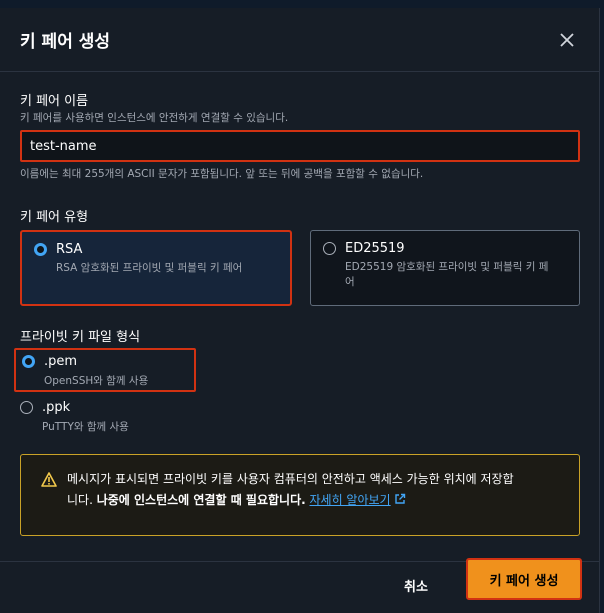 The height and width of the screenshot is (613, 604). I want to click on name-label: 키 페어 이름, so click(54, 101).